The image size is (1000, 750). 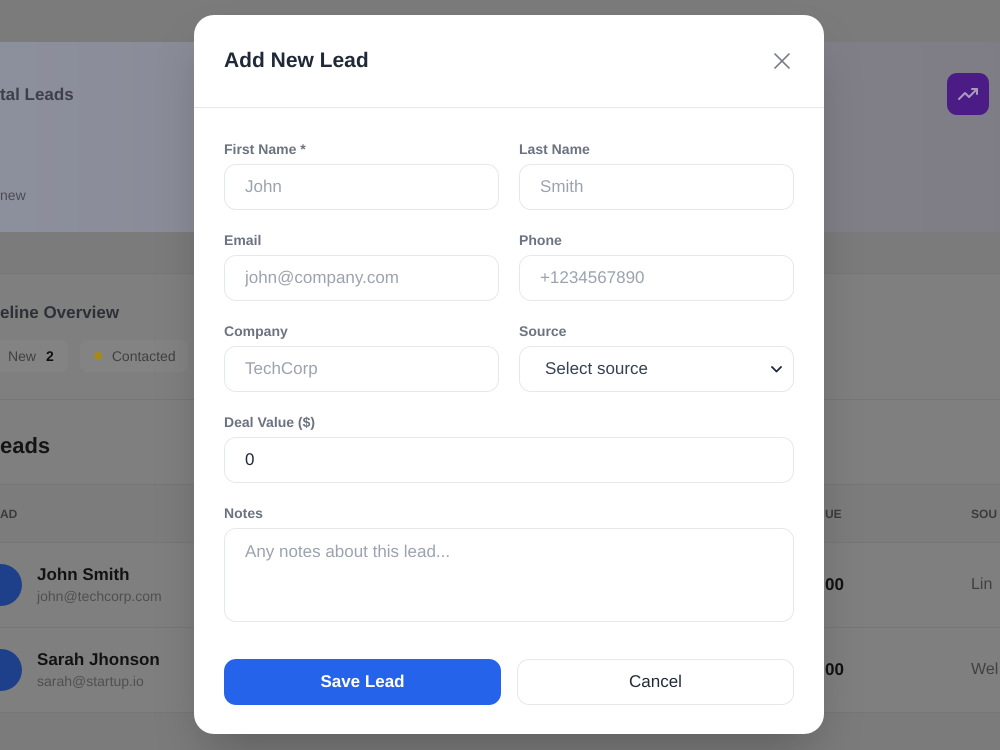 What do you see at coordinates (9, 513) in the screenshot?
I see `column-header: AD` at bounding box center [9, 513].